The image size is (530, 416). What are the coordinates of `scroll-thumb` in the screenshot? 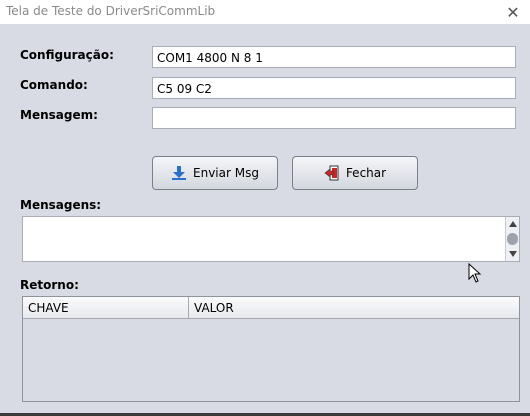 It's located at (512, 239).